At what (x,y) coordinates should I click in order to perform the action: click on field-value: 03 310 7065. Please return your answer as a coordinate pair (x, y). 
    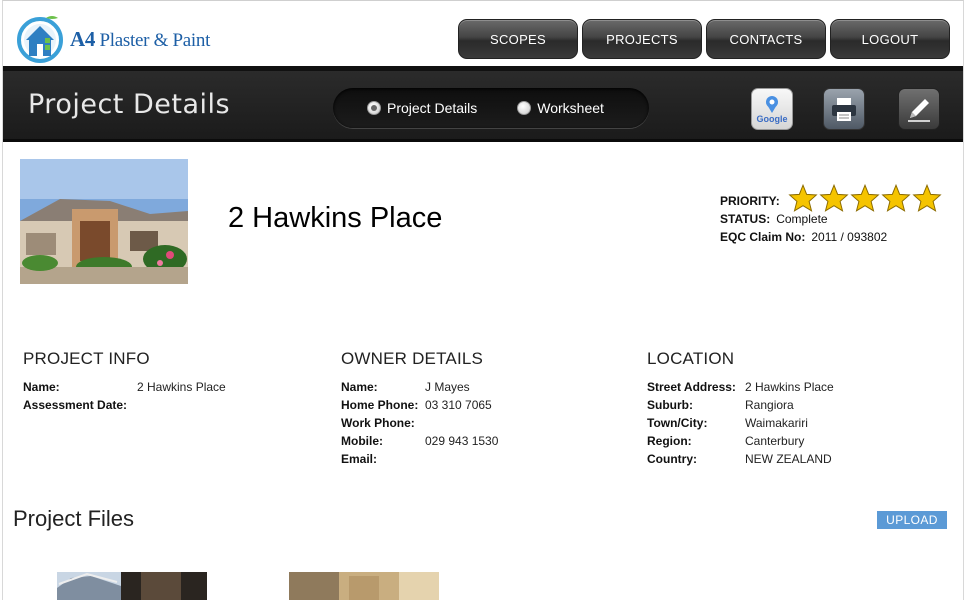
    Looking at the image, I should click on (458, 405).